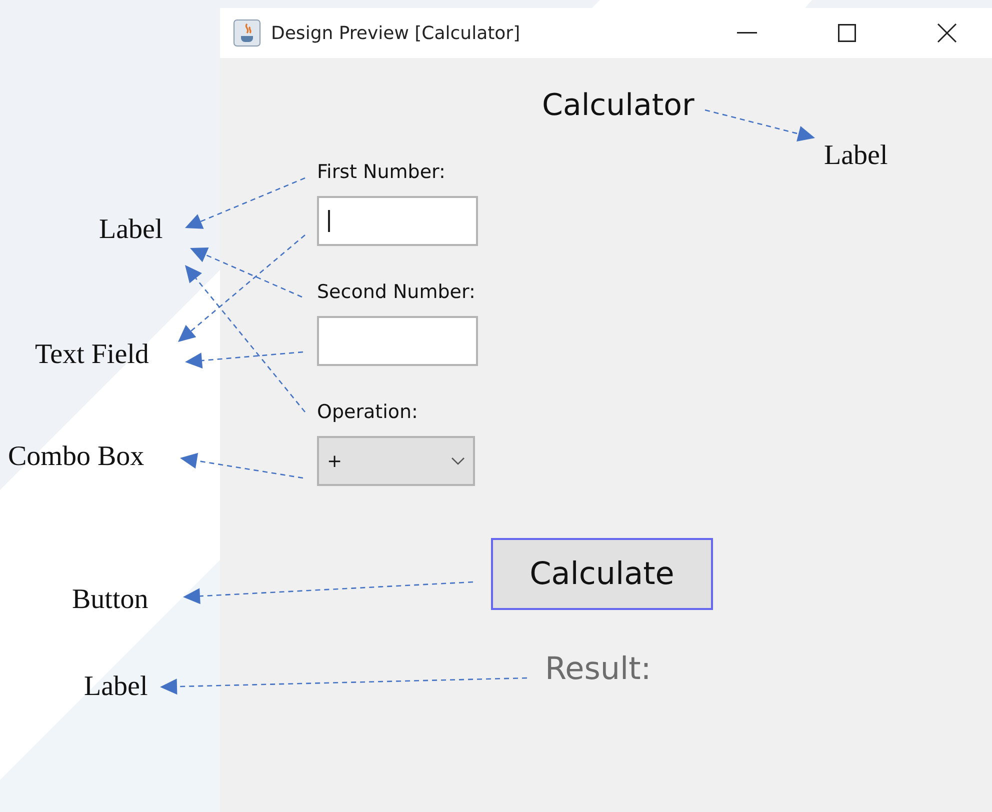 The image size is (992, 812). Describe the element at coordinates (747, 33) in the screenshot. I see `minimize-icon` at that location.